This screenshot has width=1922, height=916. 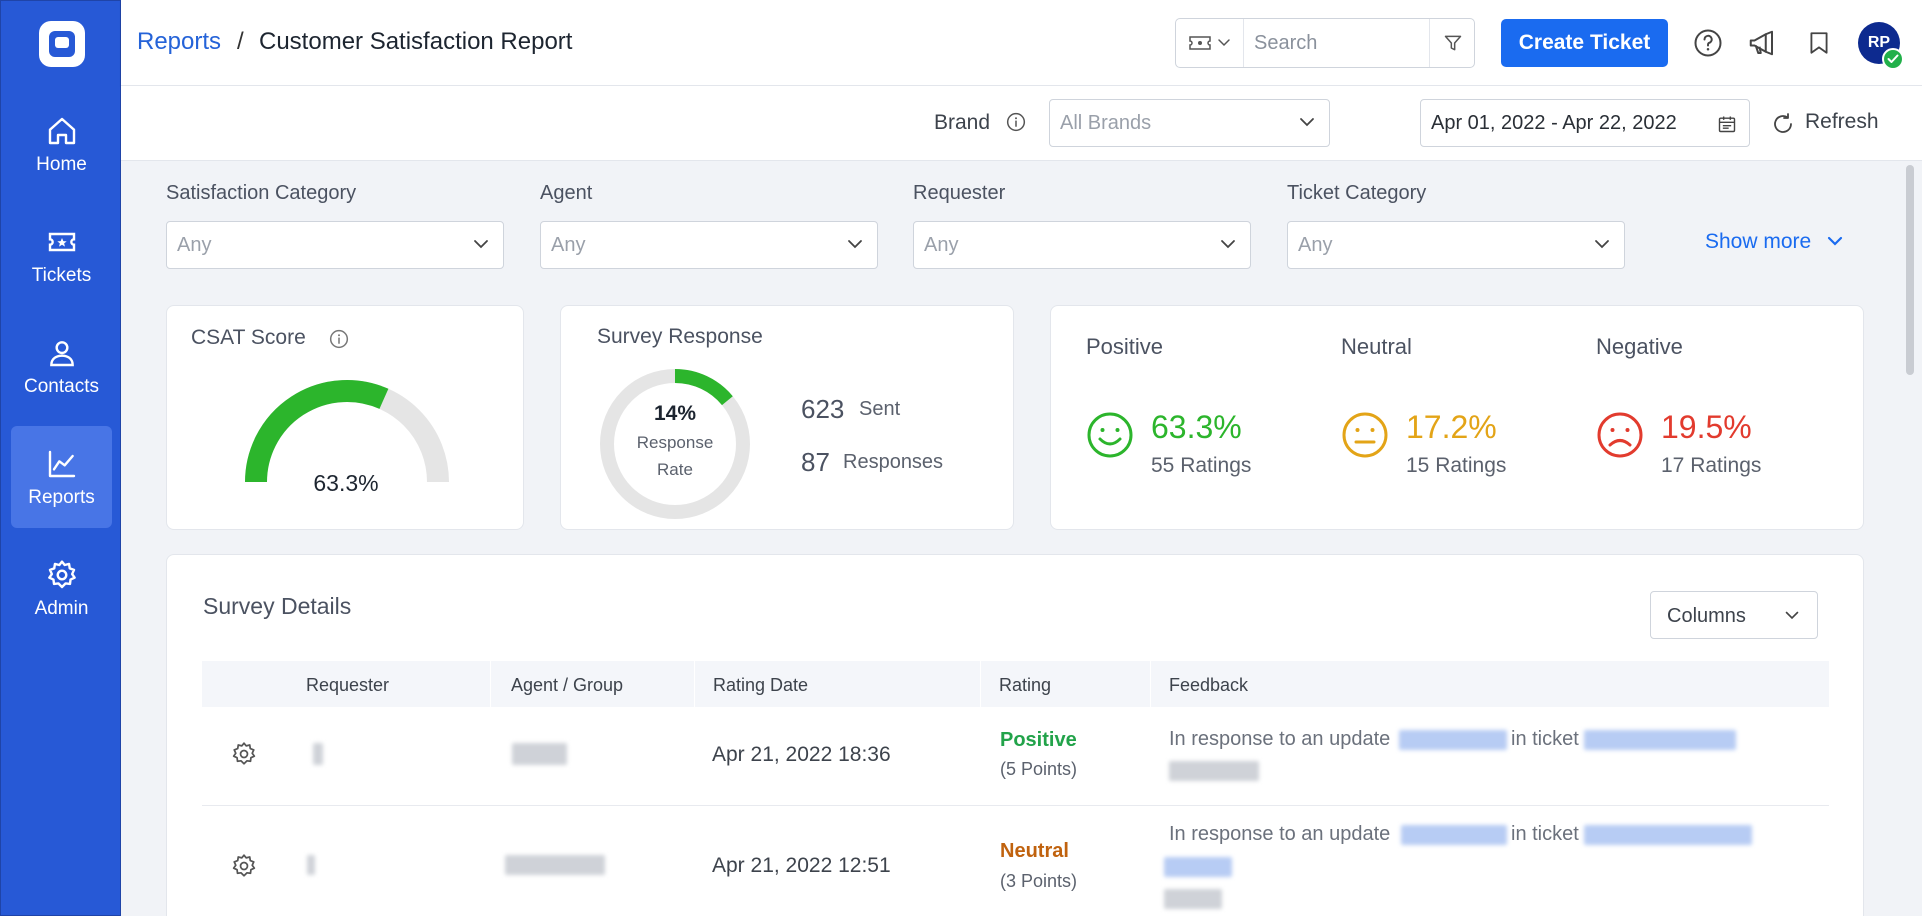 I want to click on csat-score-card: CSAT Score 63.3%, so click(x=345, y=417).